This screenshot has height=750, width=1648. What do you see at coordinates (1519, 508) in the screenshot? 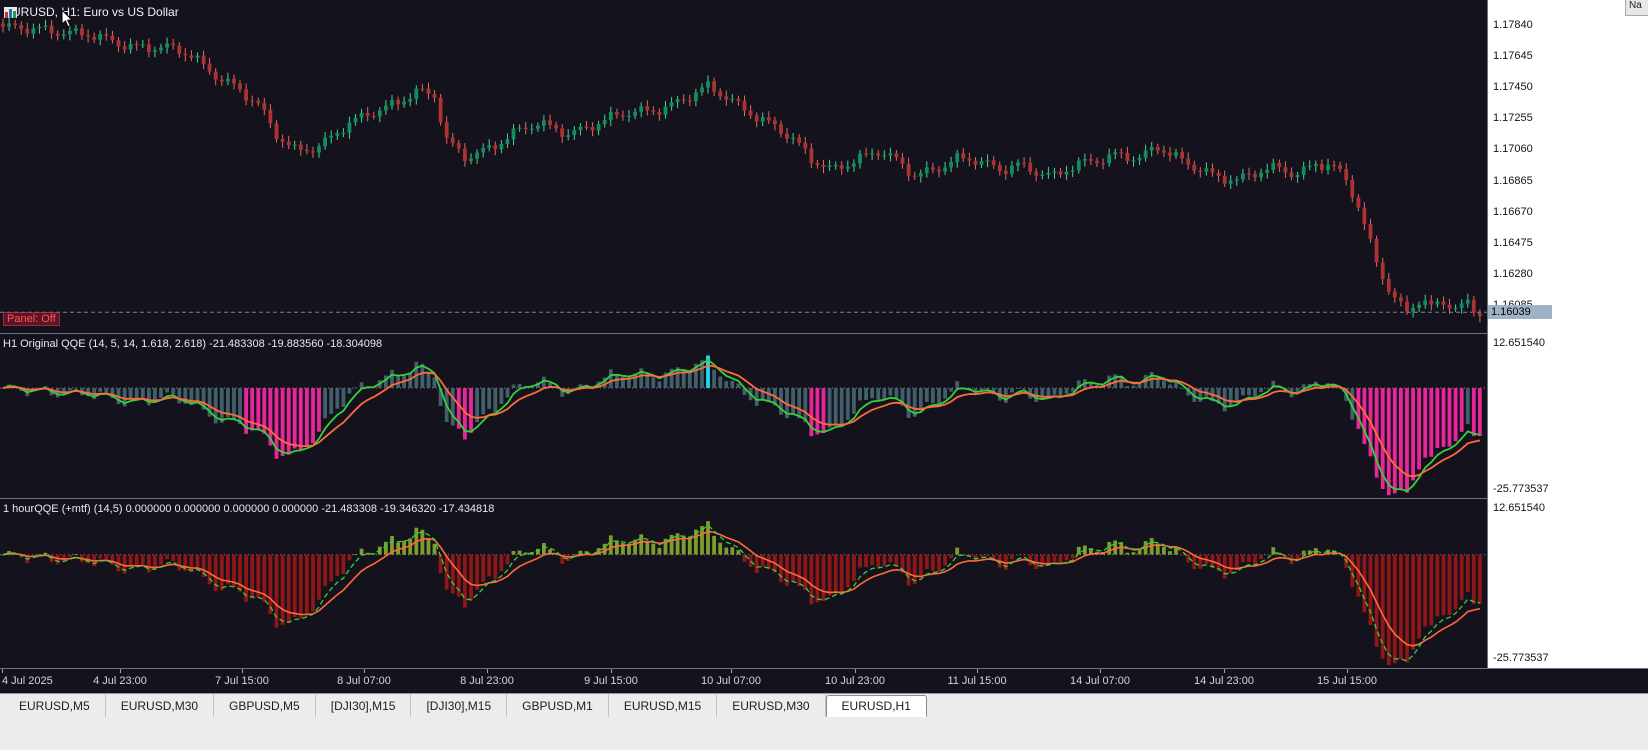
I see `indicator2-scale-max: 12.651540` at bounding box center [1519, 508].